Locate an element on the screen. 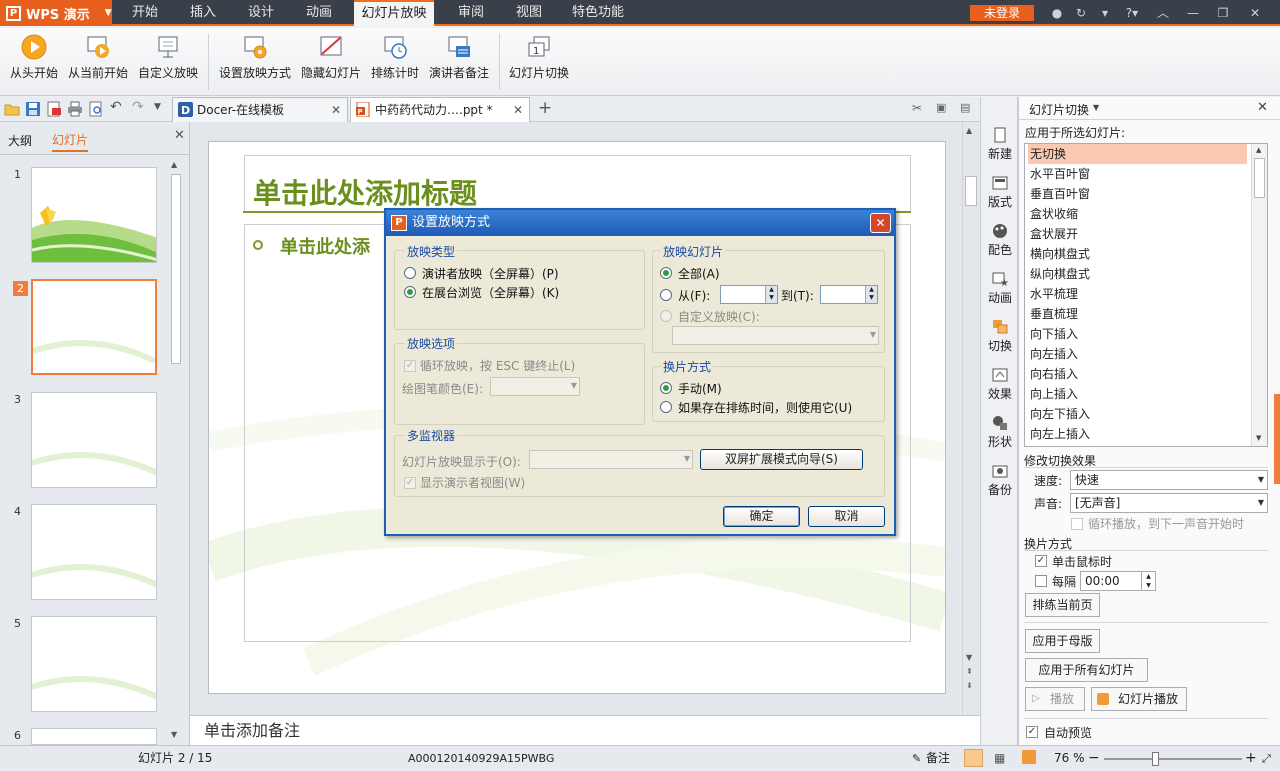  close-panel-icon: ✕ is located at coordinates (179, 135).